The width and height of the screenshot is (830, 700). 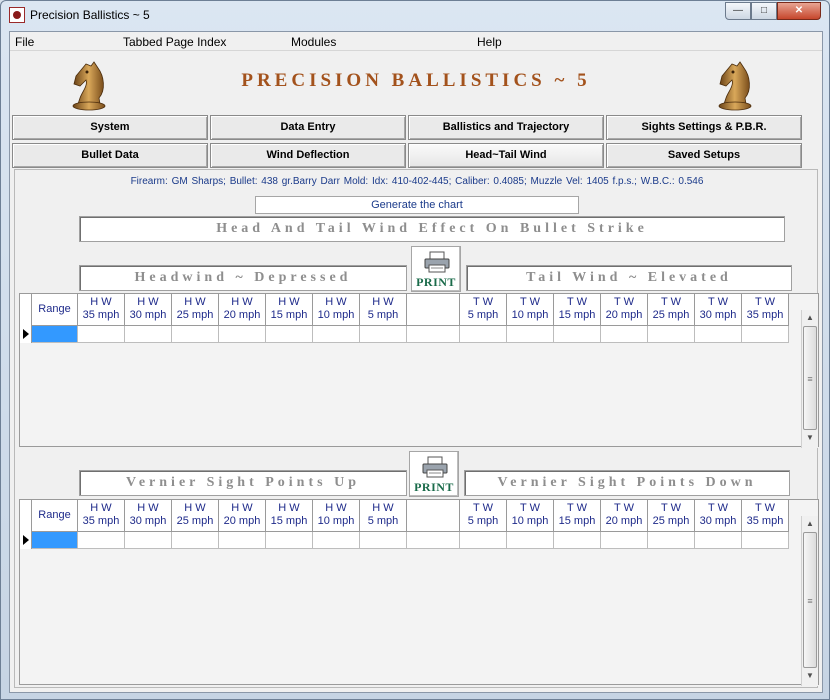 I want to click on minimize-button: —, so click(x=738, y=11).